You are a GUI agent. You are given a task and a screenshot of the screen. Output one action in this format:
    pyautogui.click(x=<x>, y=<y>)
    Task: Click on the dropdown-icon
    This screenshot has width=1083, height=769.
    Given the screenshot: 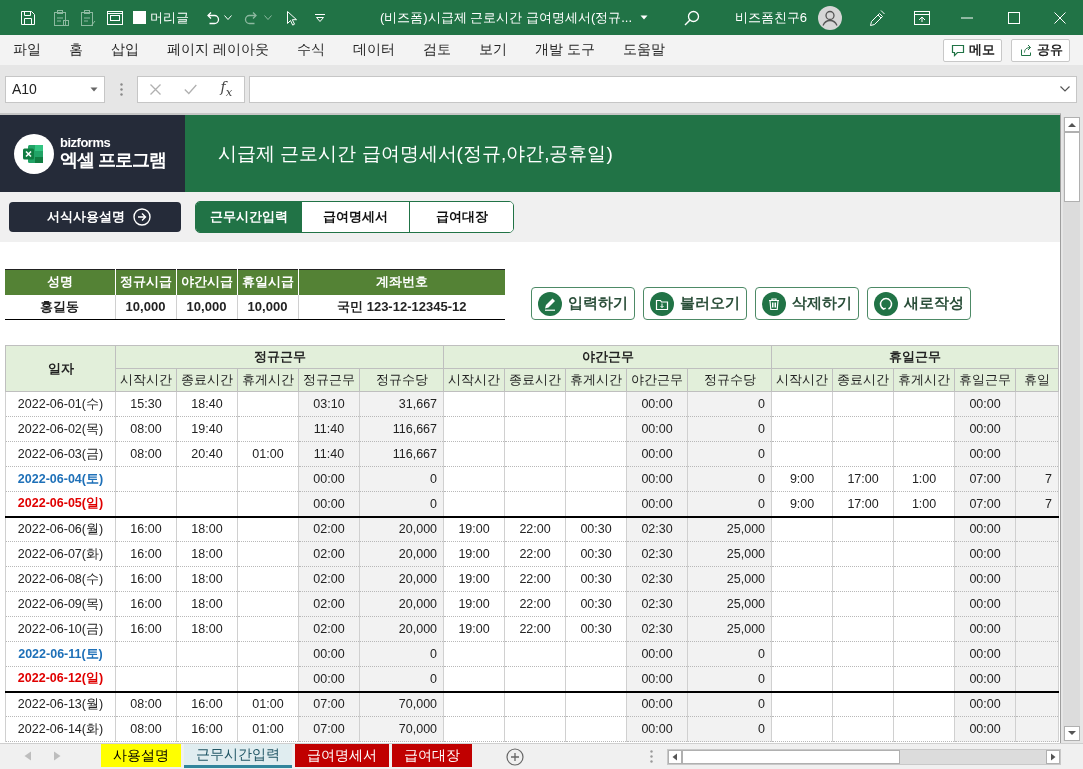 What is the action you would take?
    pyautogui.click(x=320, y=17)
    